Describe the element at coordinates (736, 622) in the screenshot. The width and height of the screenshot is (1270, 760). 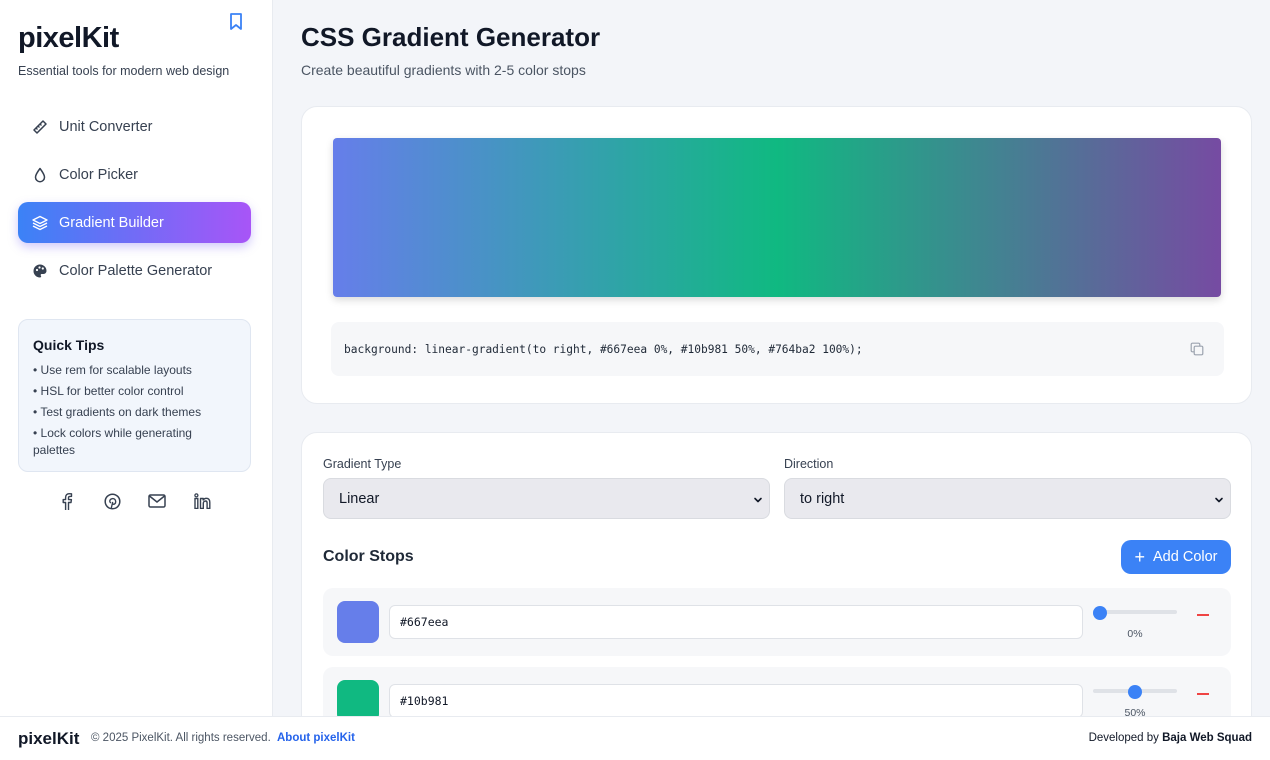
I see `hex-input: #667eea` at that location.